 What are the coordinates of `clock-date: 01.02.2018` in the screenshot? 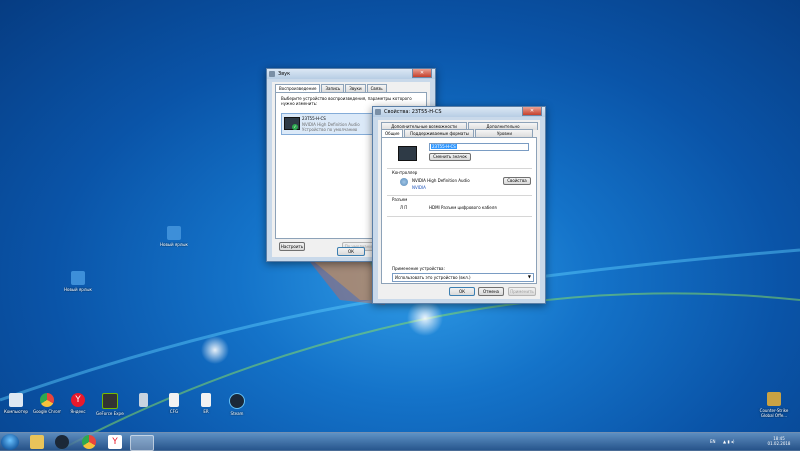 It's located at (779, 443).